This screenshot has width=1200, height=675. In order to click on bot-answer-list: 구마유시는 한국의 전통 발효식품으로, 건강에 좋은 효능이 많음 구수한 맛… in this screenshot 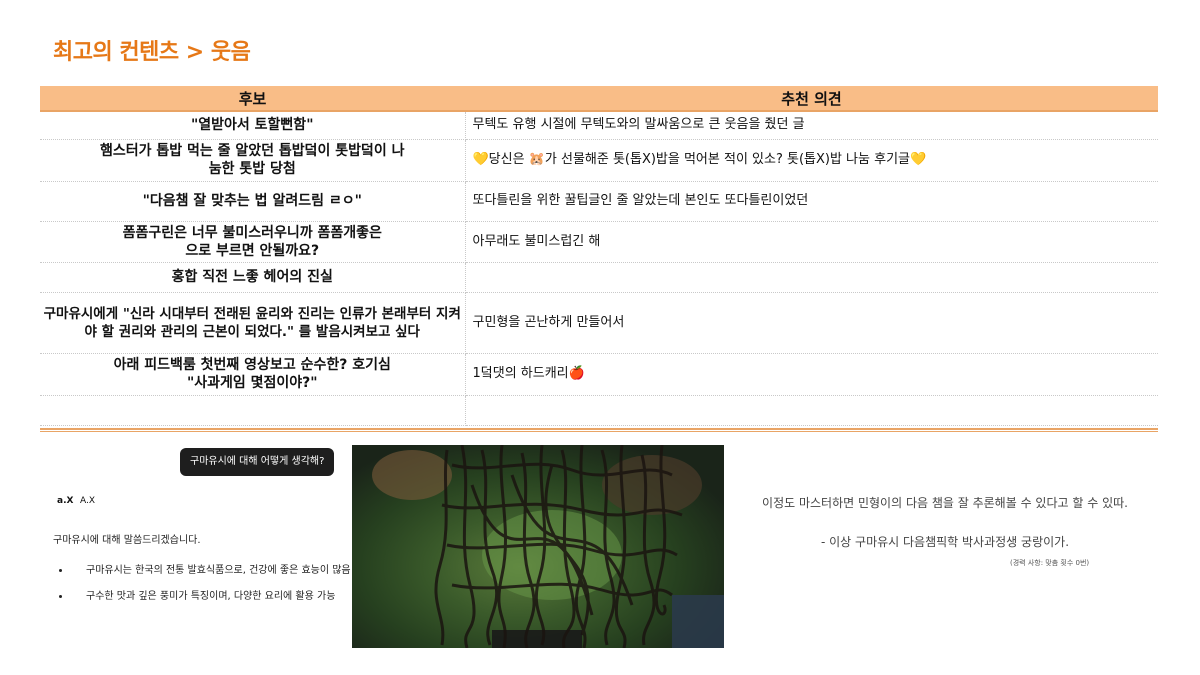, I will do `click(204, 586)`.